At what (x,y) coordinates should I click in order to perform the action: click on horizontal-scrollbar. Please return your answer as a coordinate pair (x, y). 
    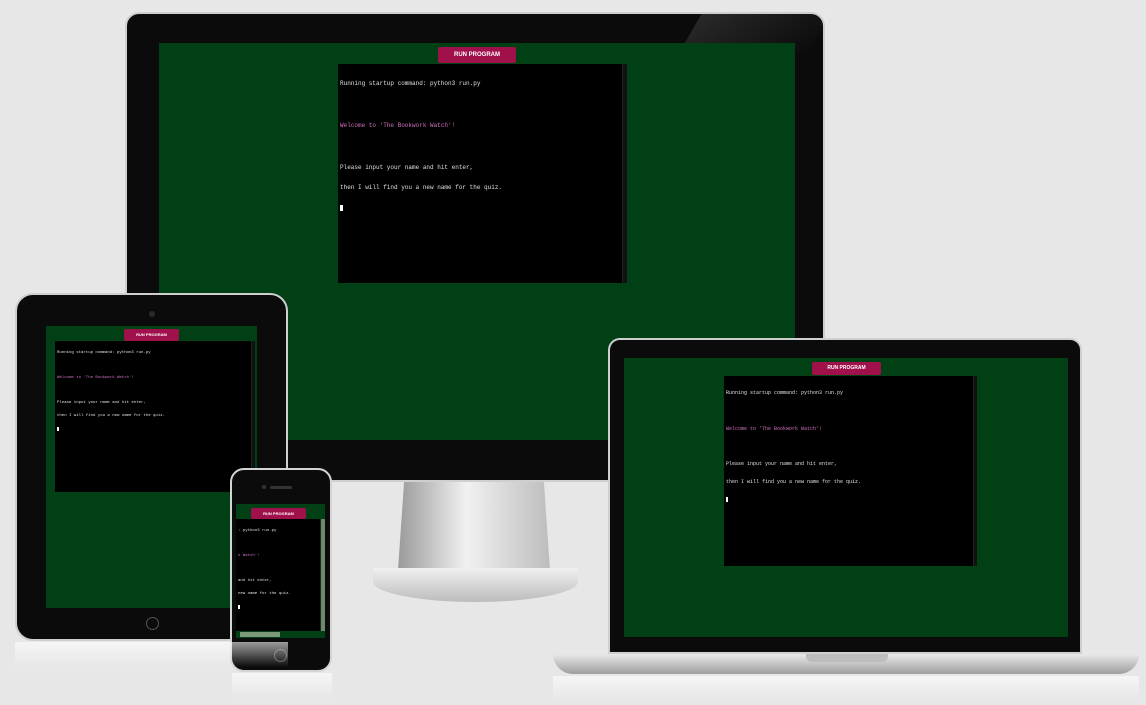
    Looking at the image, I should click on (260, 634).